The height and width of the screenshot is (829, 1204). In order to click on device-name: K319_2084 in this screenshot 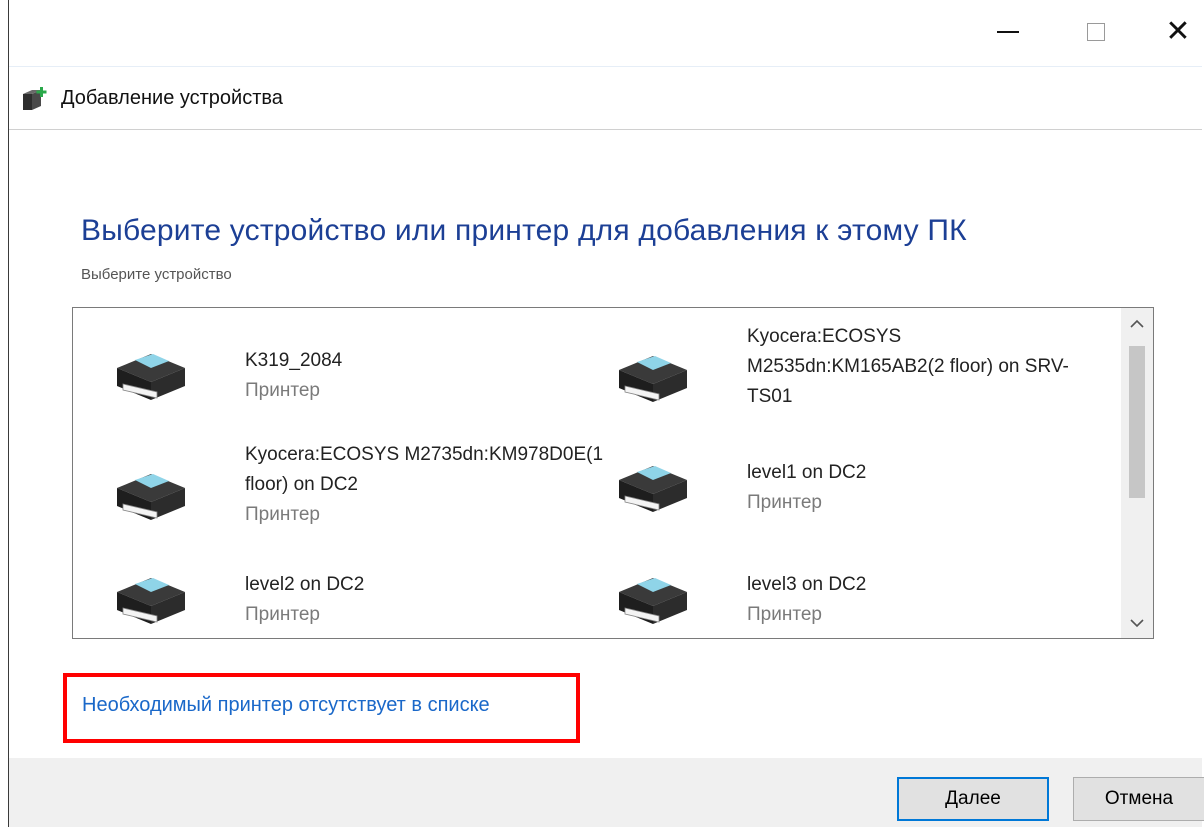, I will do `click(294, 360)`.